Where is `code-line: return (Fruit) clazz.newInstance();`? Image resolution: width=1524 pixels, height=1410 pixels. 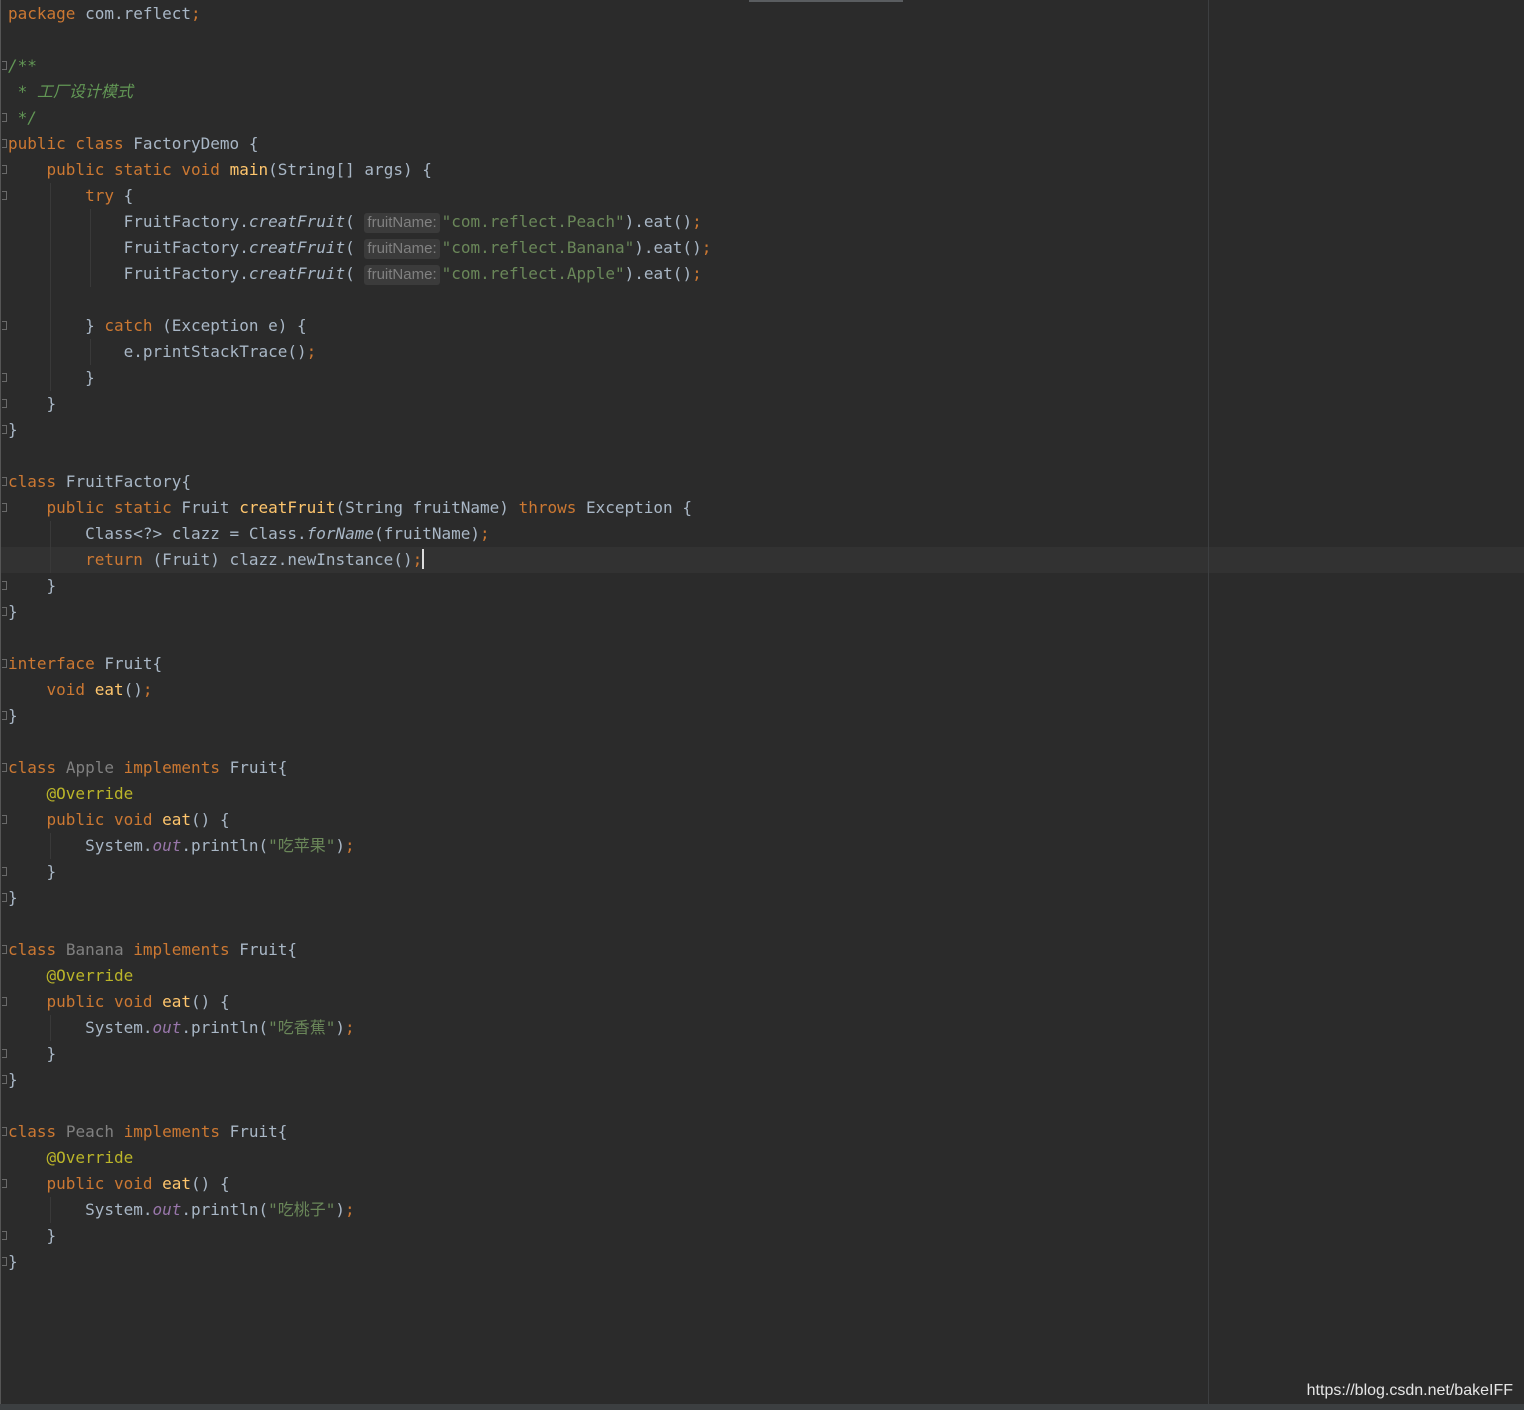
code-line: return (Fruit) clazz.newInstance(); is located at coordinates (762, 560).